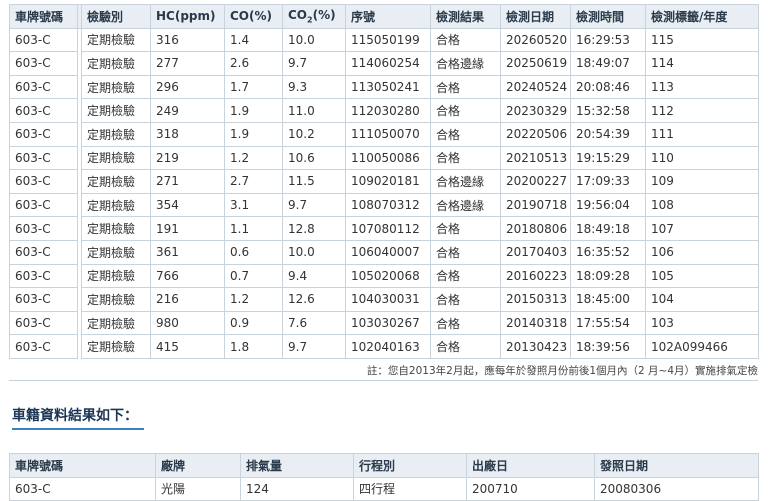  What do you see at coordinates (314, 158) in the screenshot?
I see `cell-co2: 10.6` at bounding box center [314, 158].